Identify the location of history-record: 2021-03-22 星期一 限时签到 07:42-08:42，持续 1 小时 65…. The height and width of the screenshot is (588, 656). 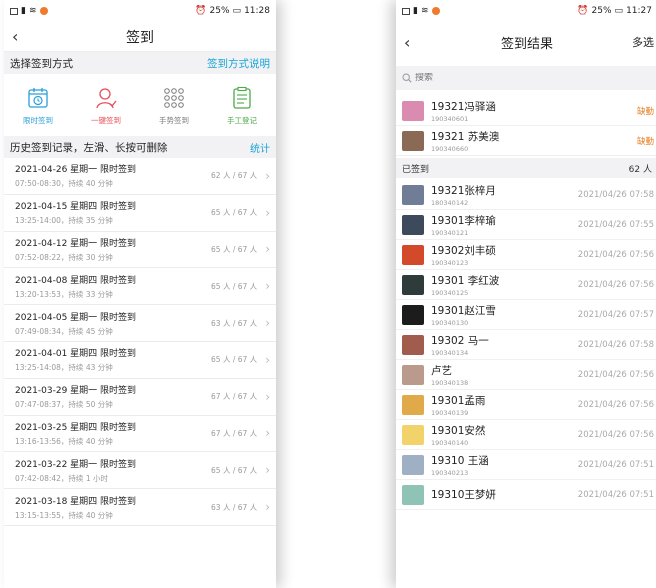
(140, 471).